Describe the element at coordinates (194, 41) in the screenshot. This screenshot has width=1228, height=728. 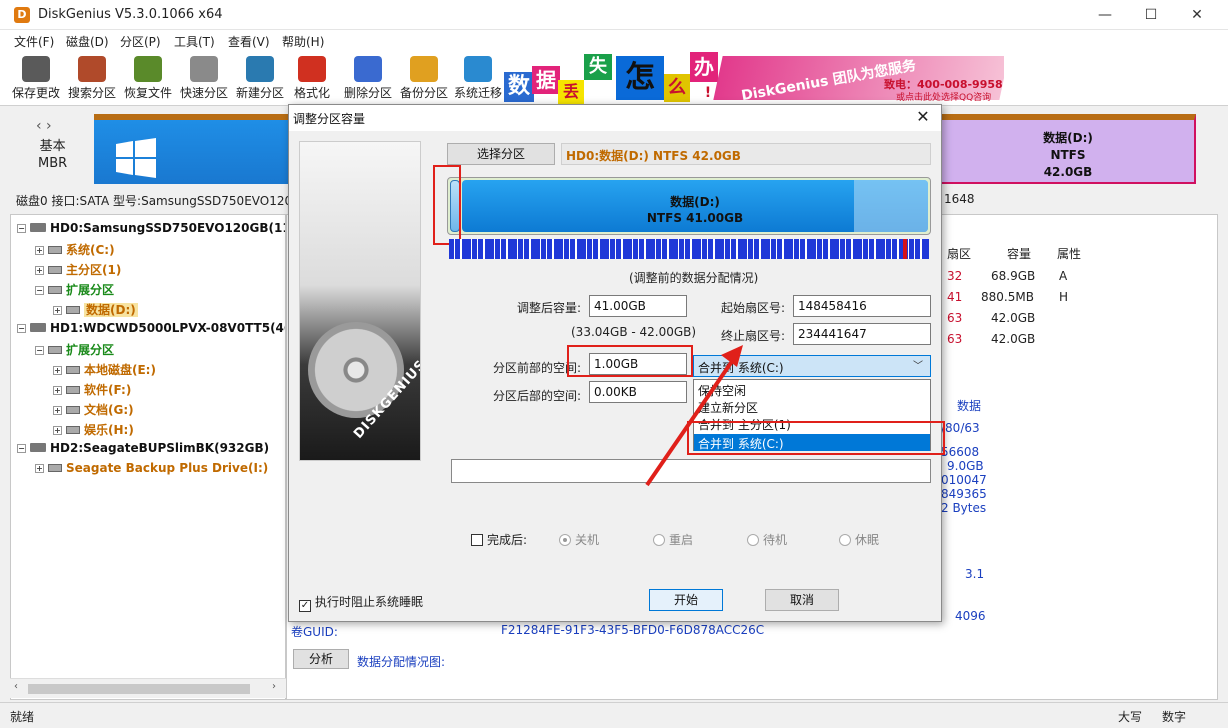
I see `menu-tools: 工具(T)` at that location.